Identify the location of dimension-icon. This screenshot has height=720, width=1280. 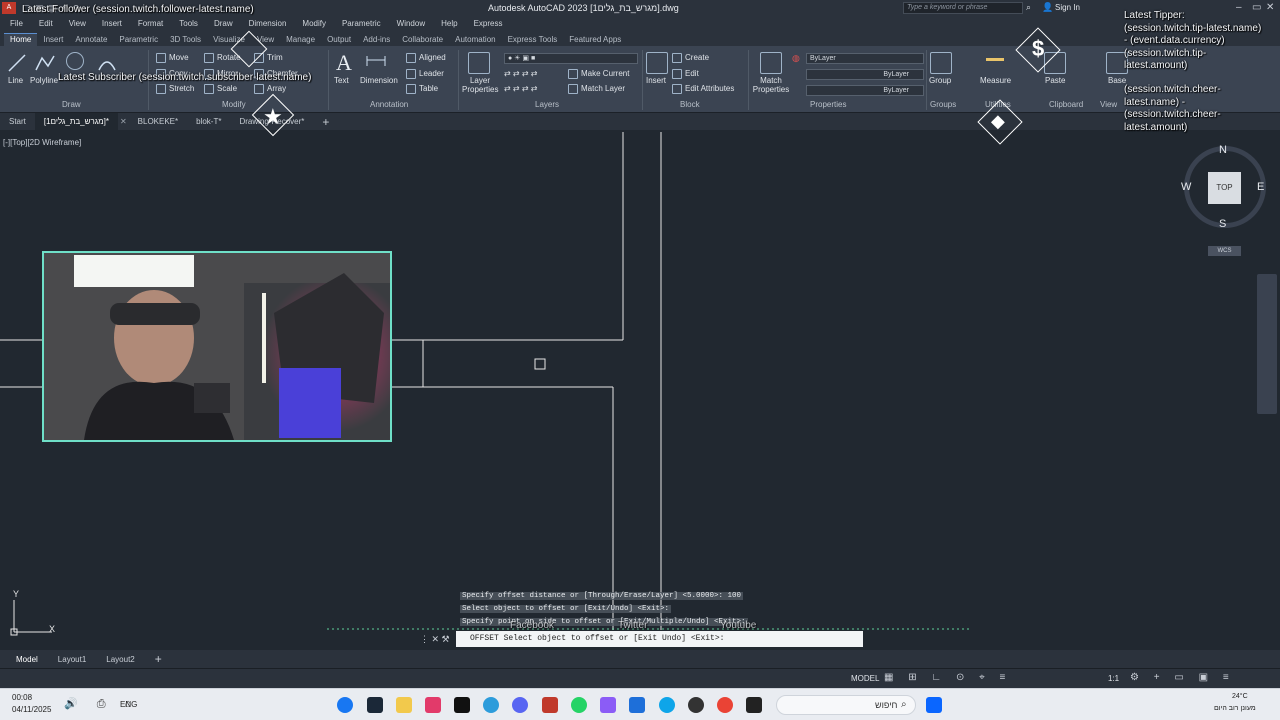
(376, 63).